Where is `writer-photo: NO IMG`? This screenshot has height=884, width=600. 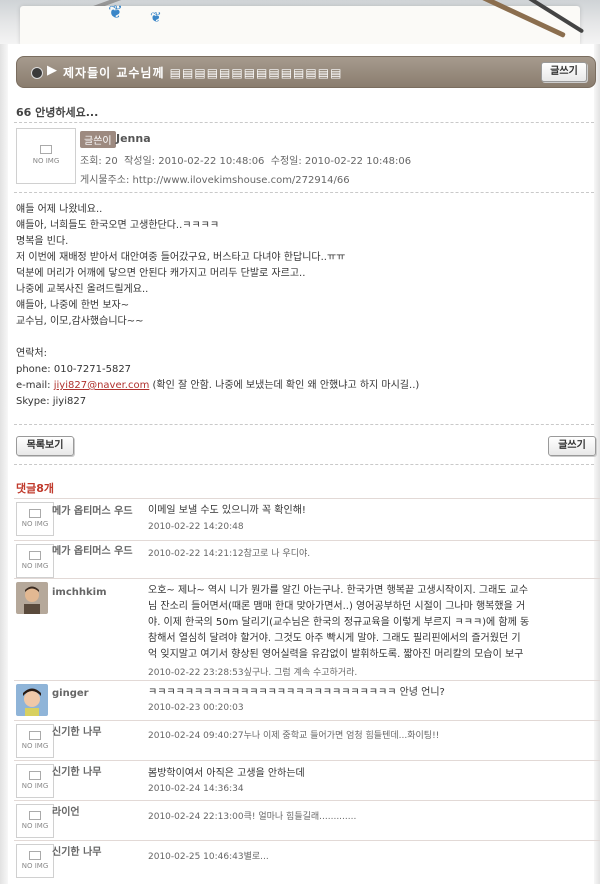
writer-photo: NO IMG is located at coordinates (46, 156).